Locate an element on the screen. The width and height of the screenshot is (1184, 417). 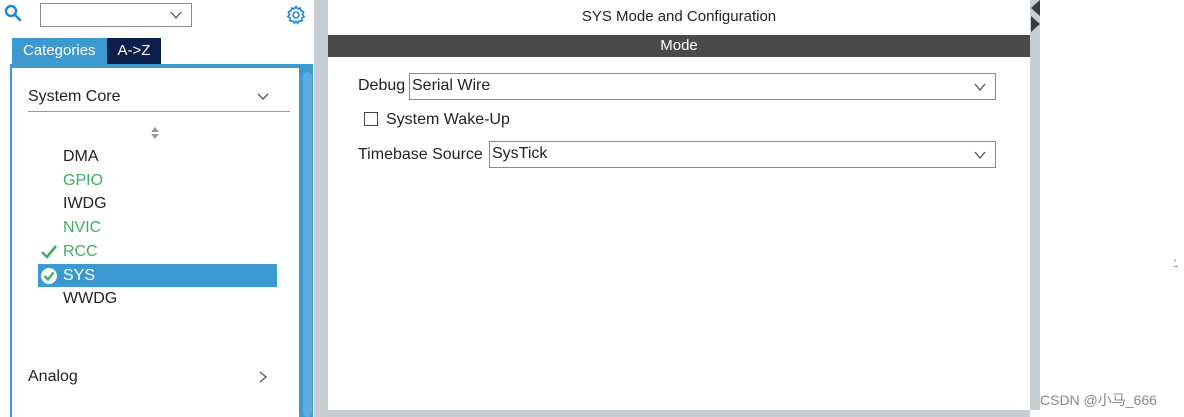
chevron-right-icon is located at coordinates (263, 377).